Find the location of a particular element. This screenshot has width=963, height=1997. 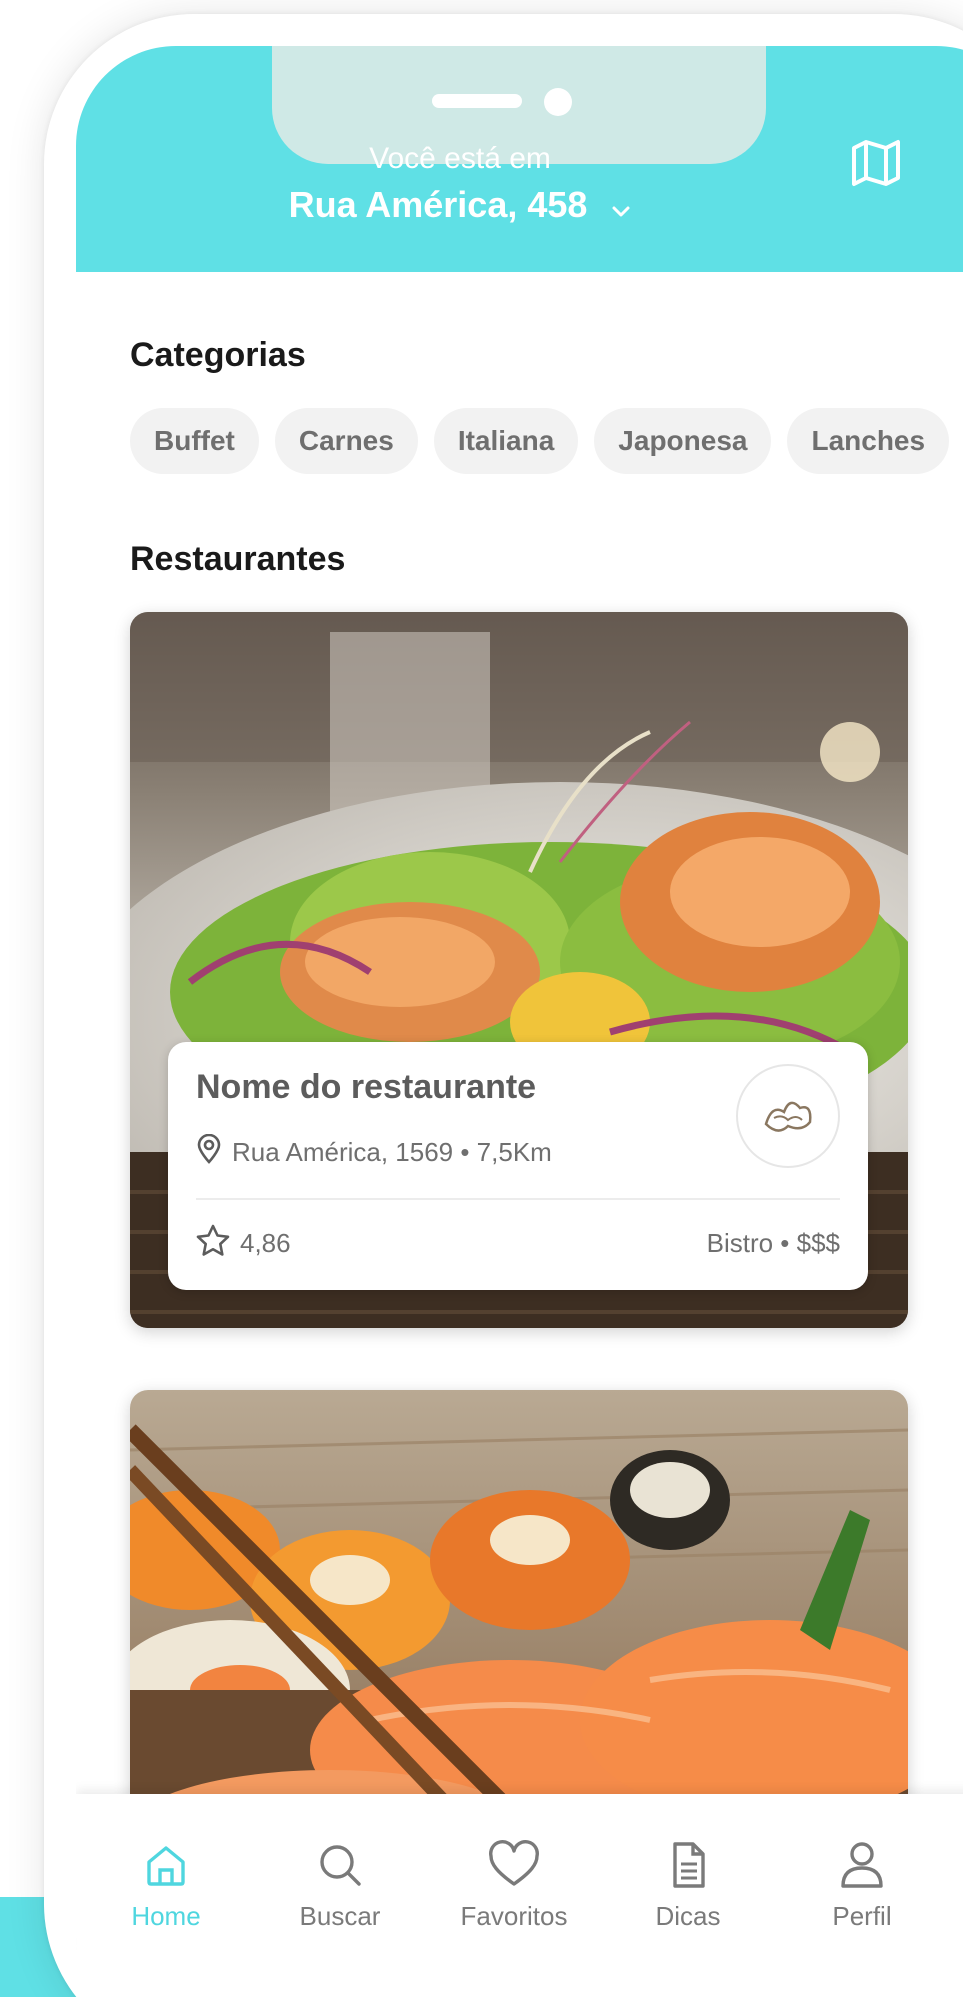

nav-label: Buscar is located at coordinates (340, 1916).